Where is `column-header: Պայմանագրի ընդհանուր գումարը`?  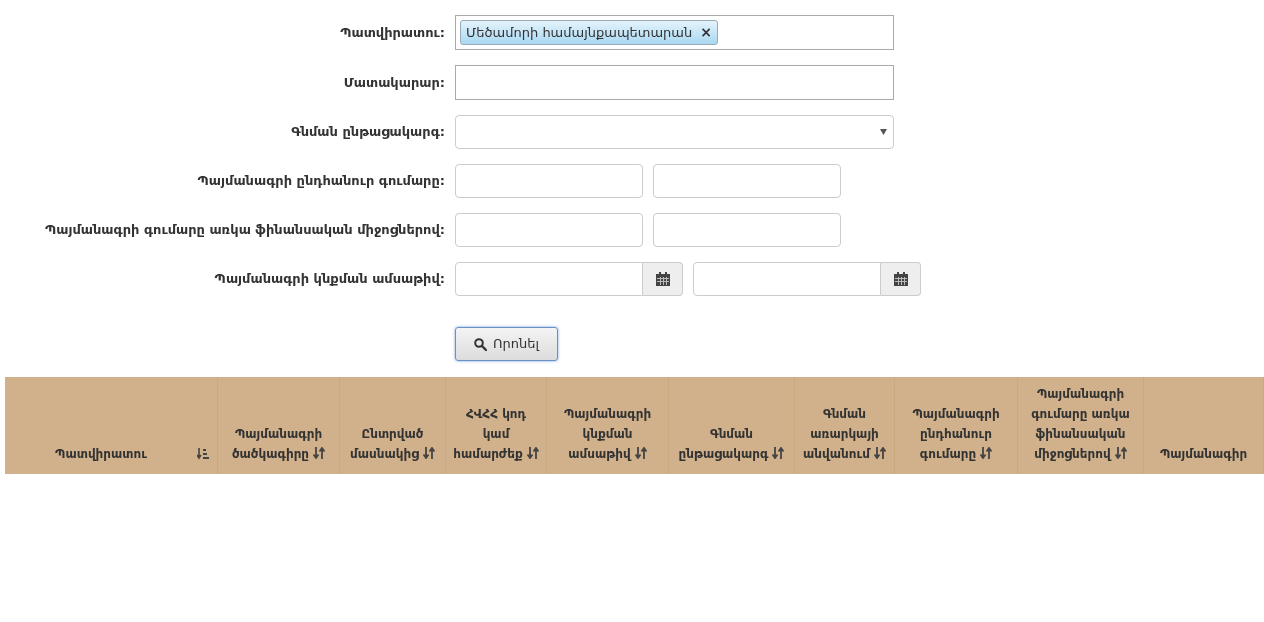 column-header: Պայմանագրի ընդհանուր գումարը is located at coordinates (956, 434).